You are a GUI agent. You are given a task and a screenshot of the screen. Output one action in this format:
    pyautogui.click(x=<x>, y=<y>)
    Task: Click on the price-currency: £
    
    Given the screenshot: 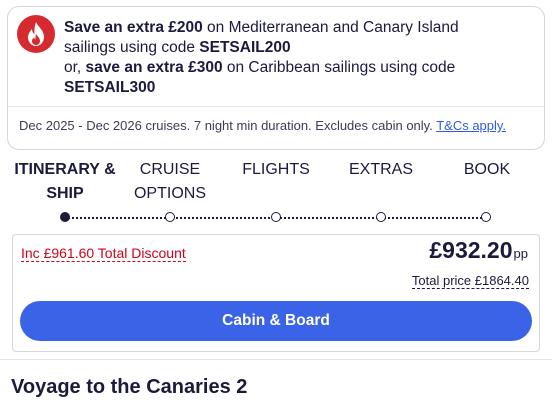 What is the action you would take?
    pyautogui.click(x=436, y=250)
    